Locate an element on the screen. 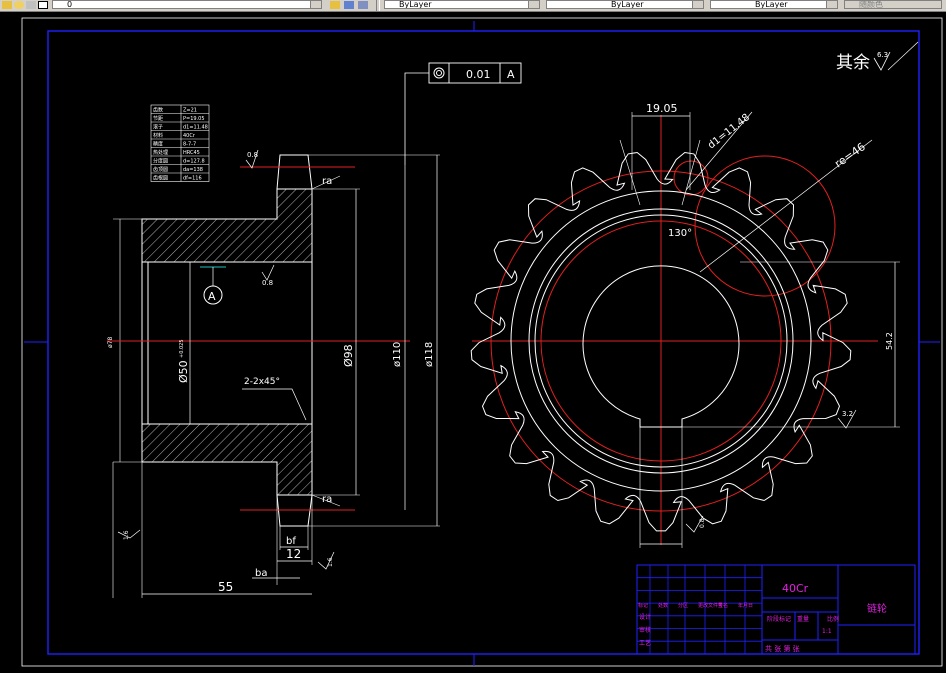 Image resolution: width=946 pixels, height=673 pixels. dim-phi110: ø110 is located at coordinates (397, 354).